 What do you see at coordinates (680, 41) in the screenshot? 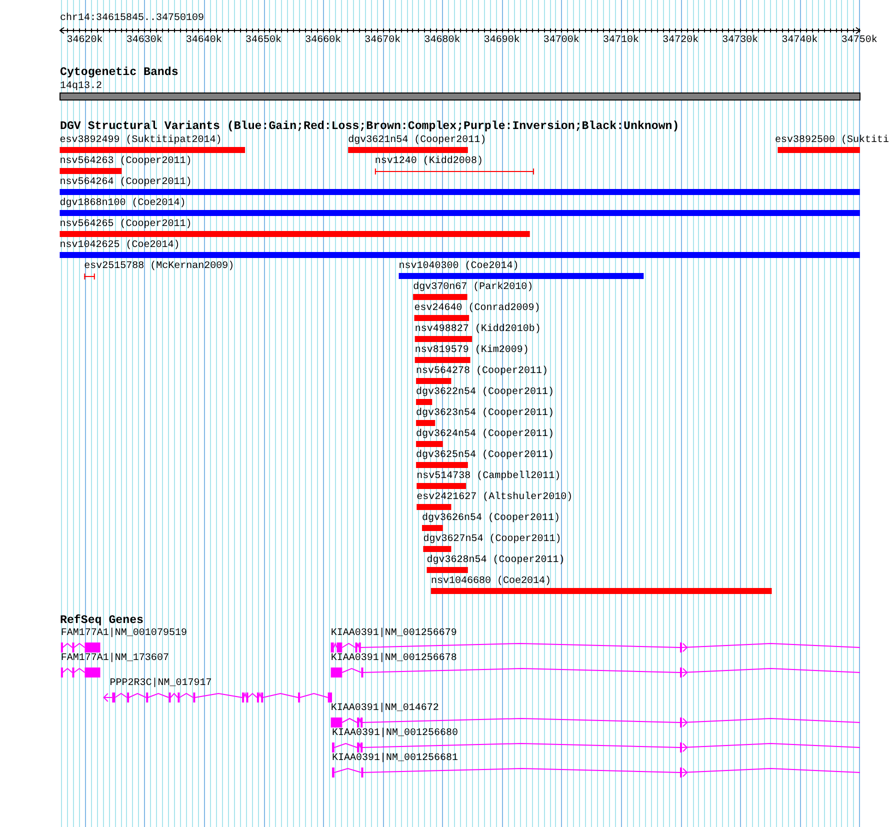
I see `tick-label: 34720k` at bounding box center [680, 41].